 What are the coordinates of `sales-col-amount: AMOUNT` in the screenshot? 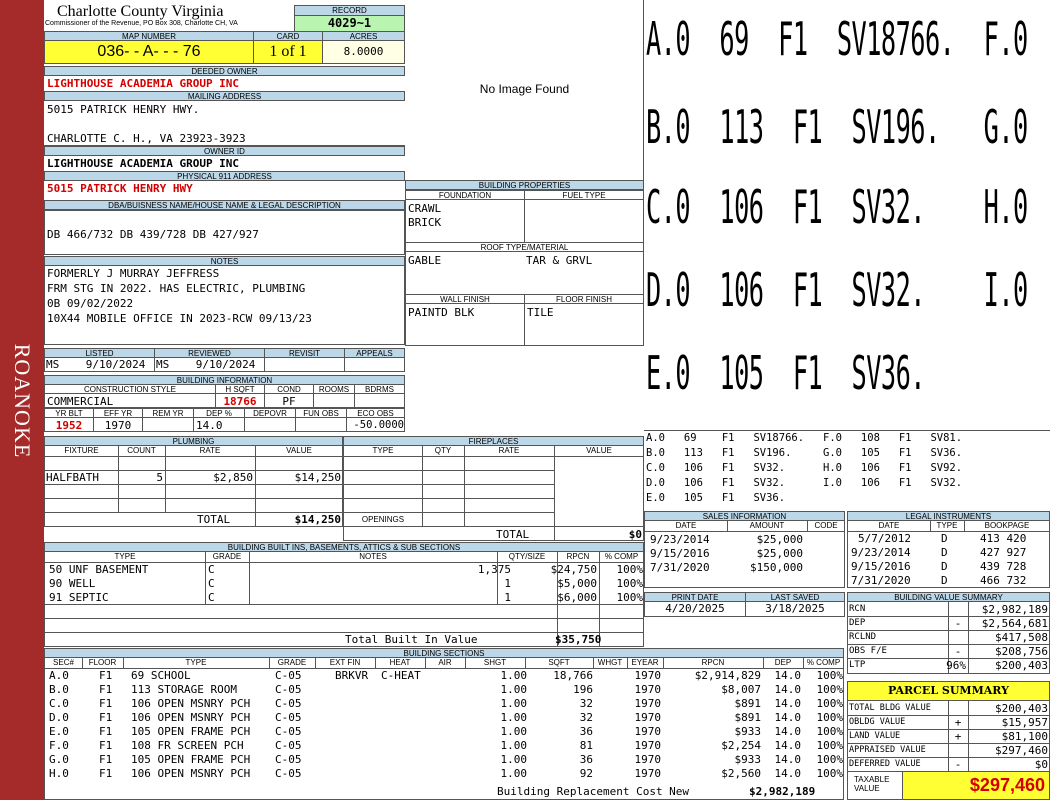 It's located at (767, 525).